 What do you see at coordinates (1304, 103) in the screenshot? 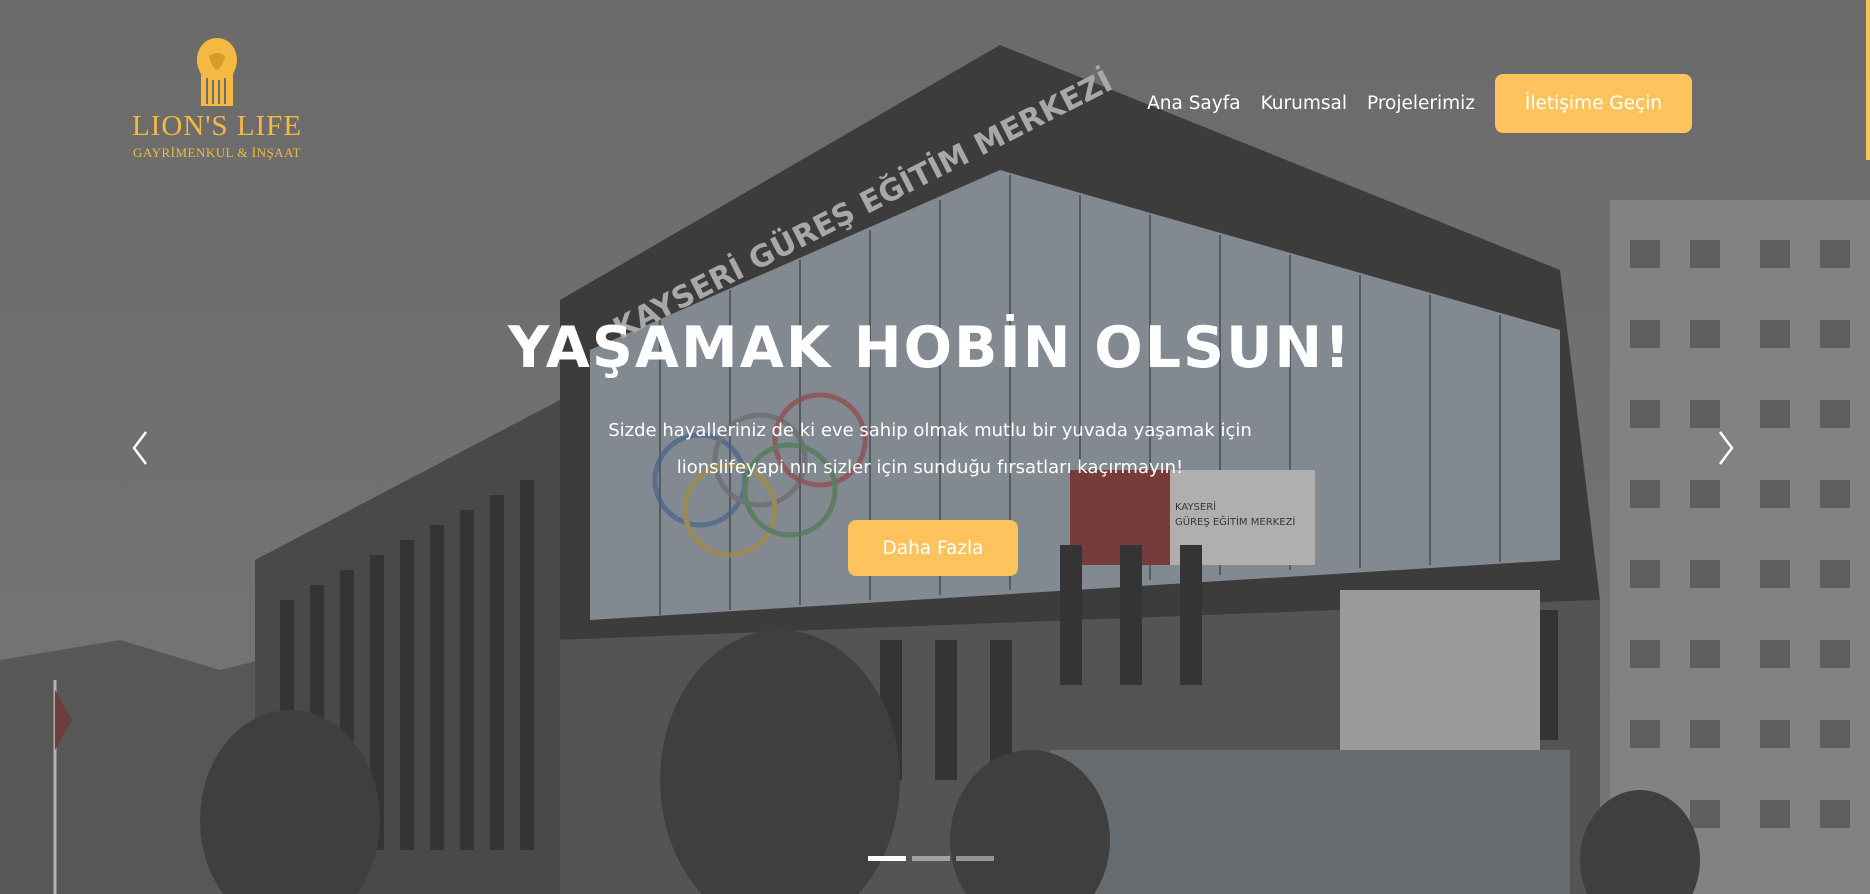
I see `nav-link-corporate: Kurumsal` at bounding box center [1304, 103].